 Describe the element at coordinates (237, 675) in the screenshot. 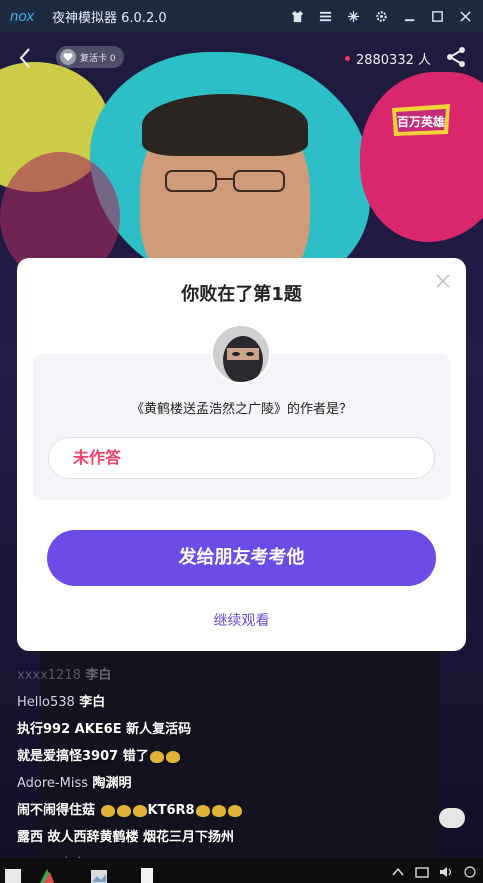

I see `chat-message: xxxx1218 李白` at that location.